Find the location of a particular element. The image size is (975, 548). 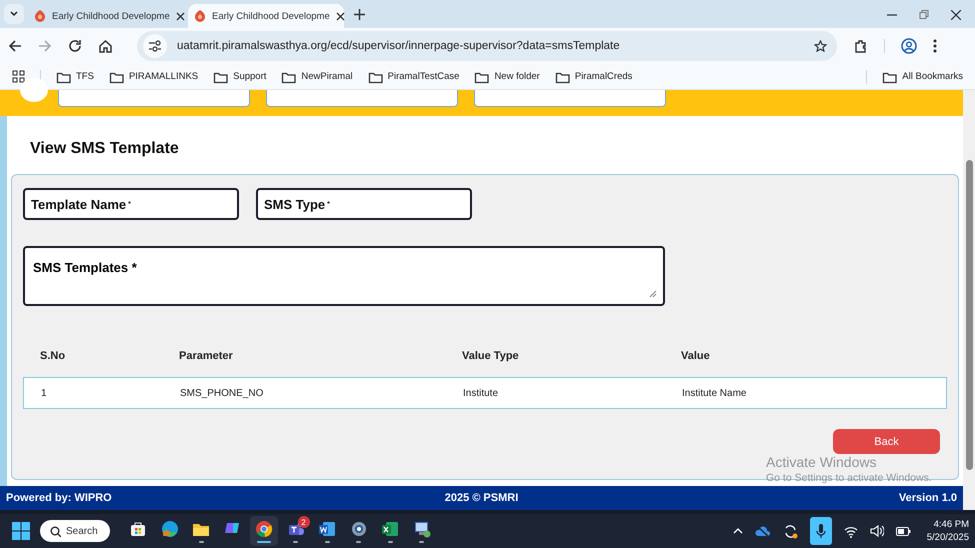

page-title: View SMS Template is located at coordinates (105, 149).